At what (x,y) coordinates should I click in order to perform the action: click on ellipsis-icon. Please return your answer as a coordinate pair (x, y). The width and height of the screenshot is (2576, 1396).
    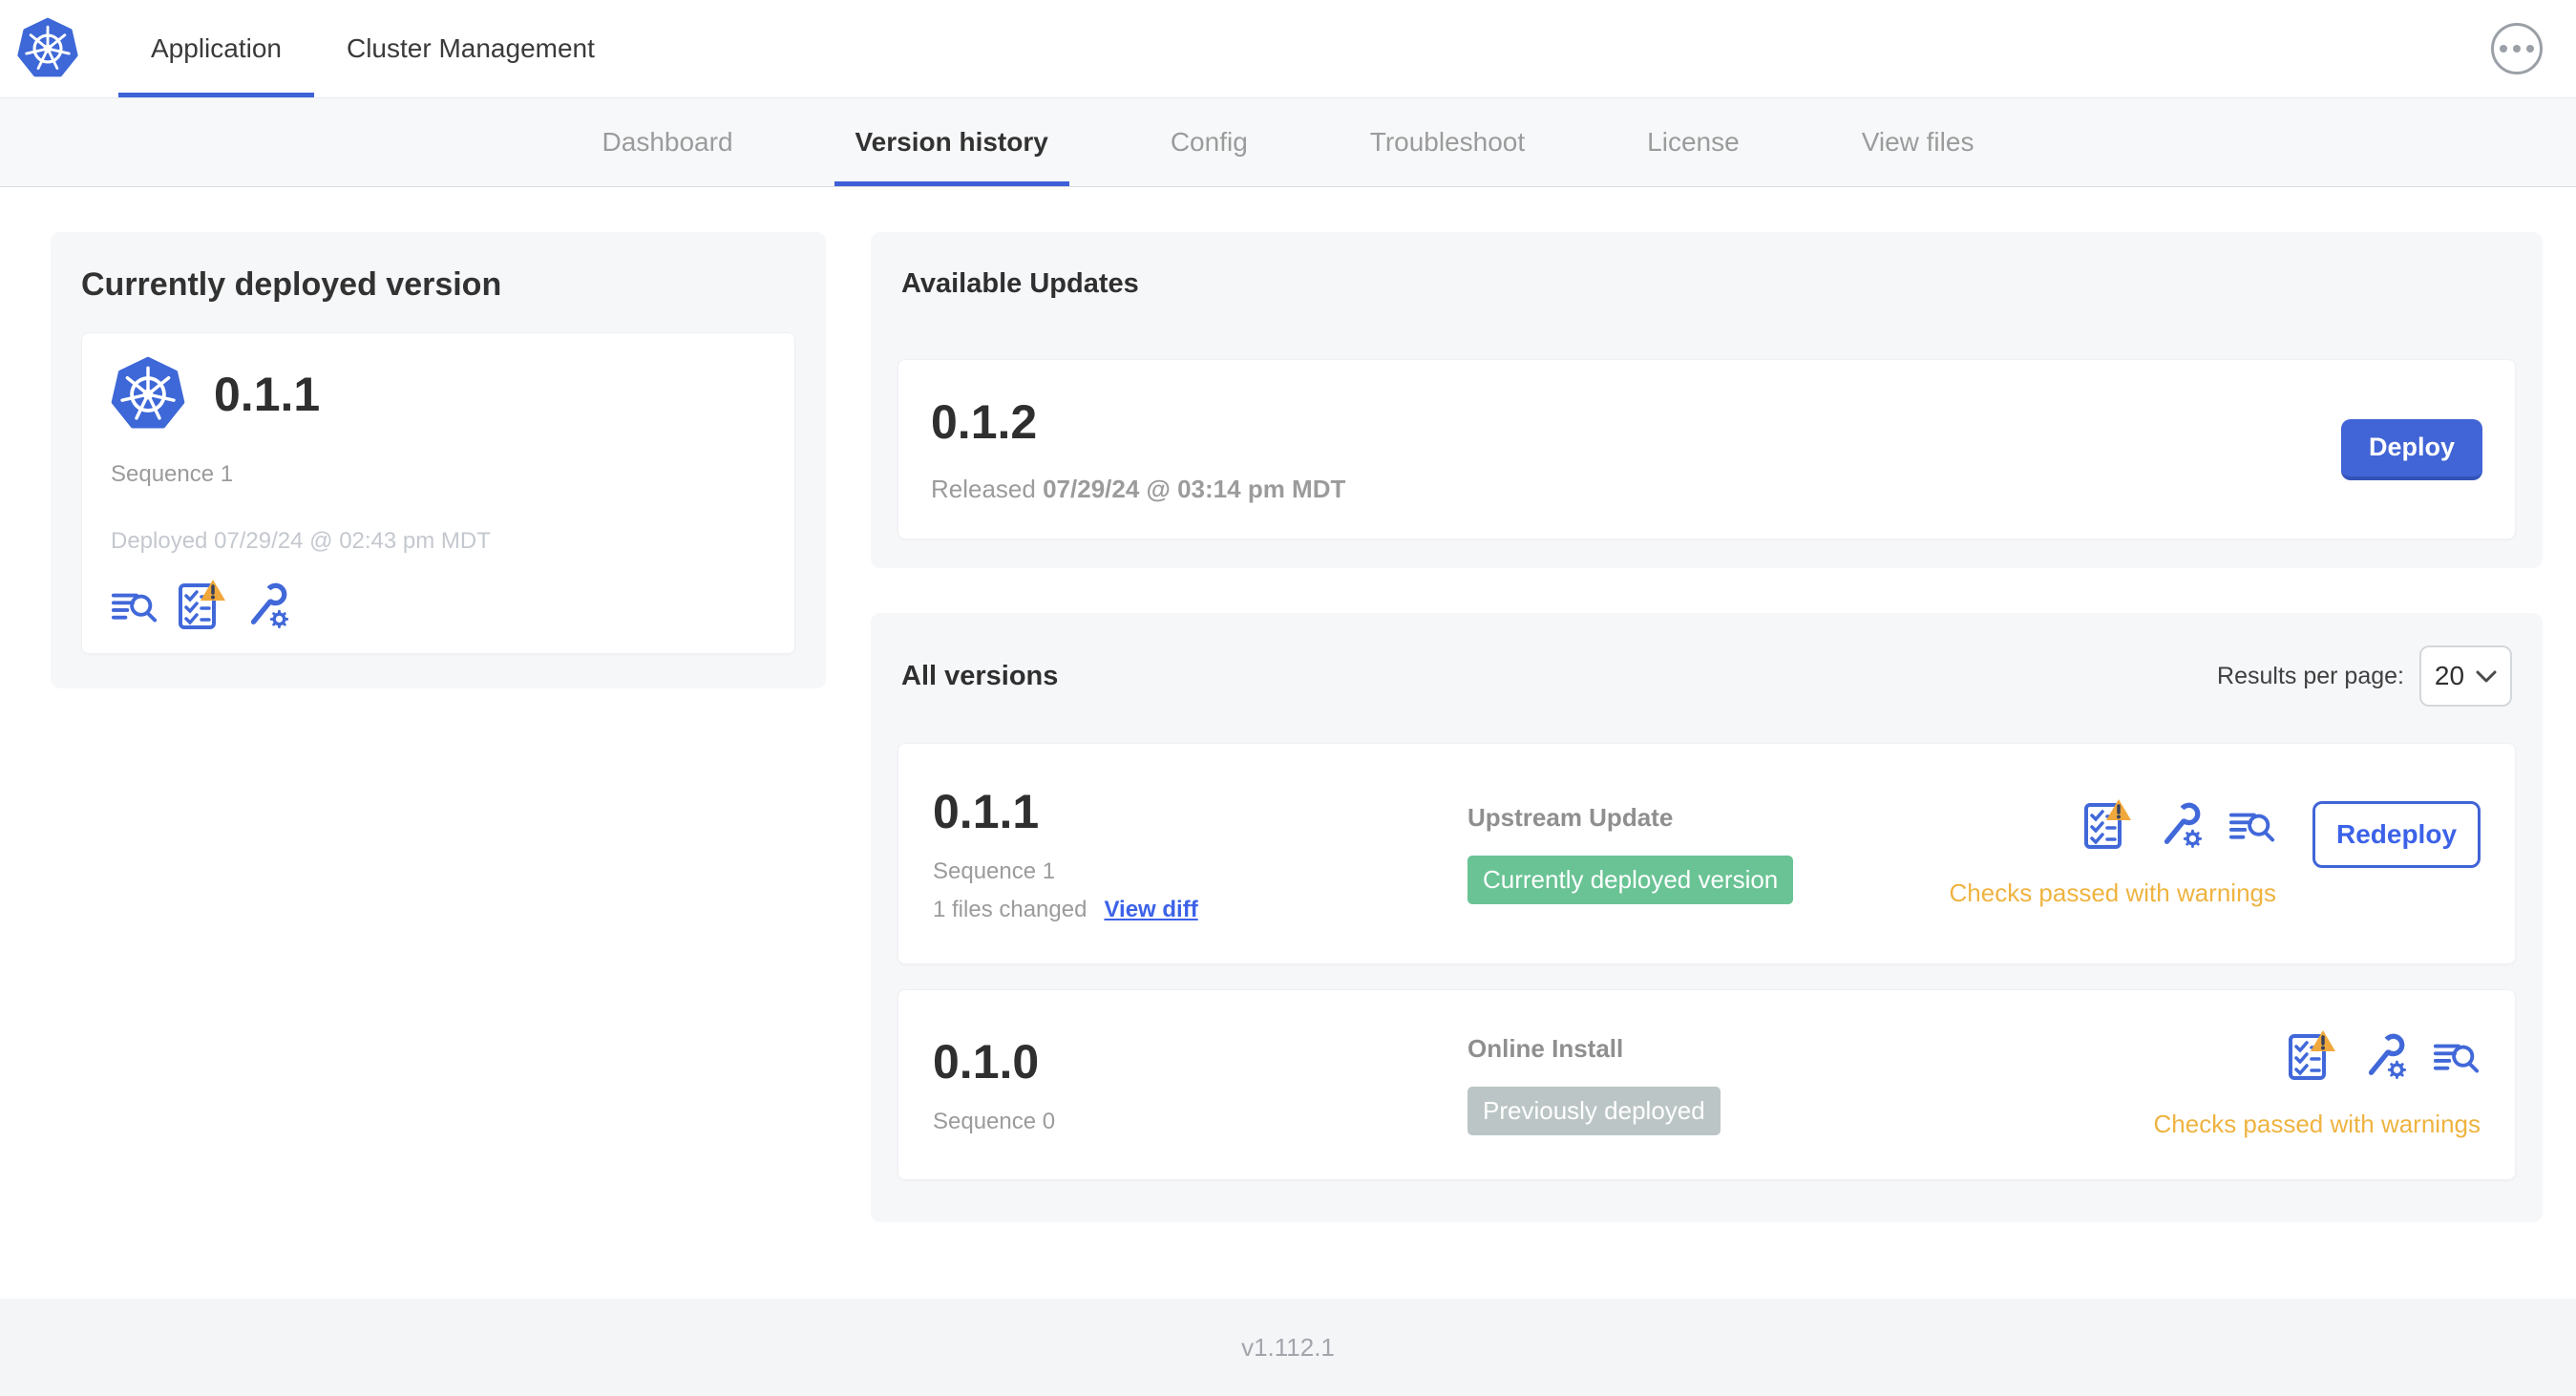
    Looking at the image, I should click on (2503, 49).